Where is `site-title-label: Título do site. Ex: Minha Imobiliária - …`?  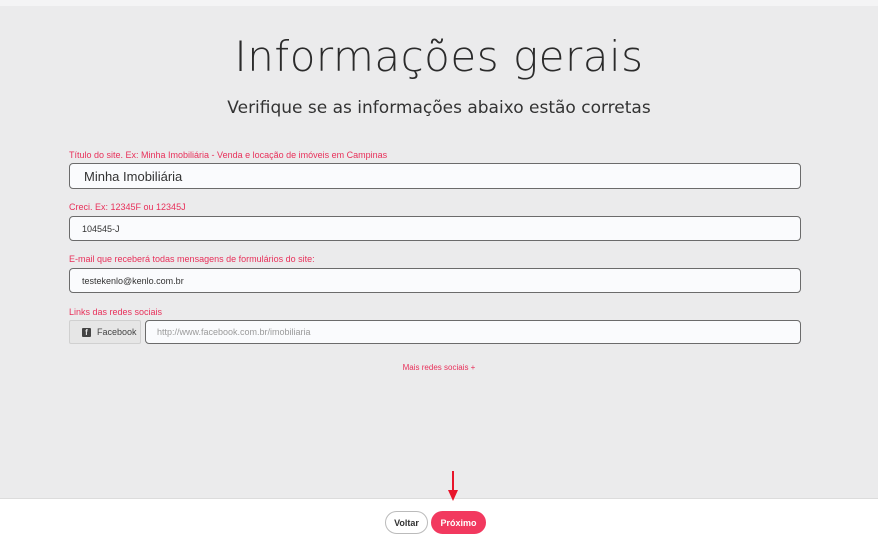 site-title-label: Título do site. Ex: Minha Imobiliária - … is located at coordinates (228, 155).